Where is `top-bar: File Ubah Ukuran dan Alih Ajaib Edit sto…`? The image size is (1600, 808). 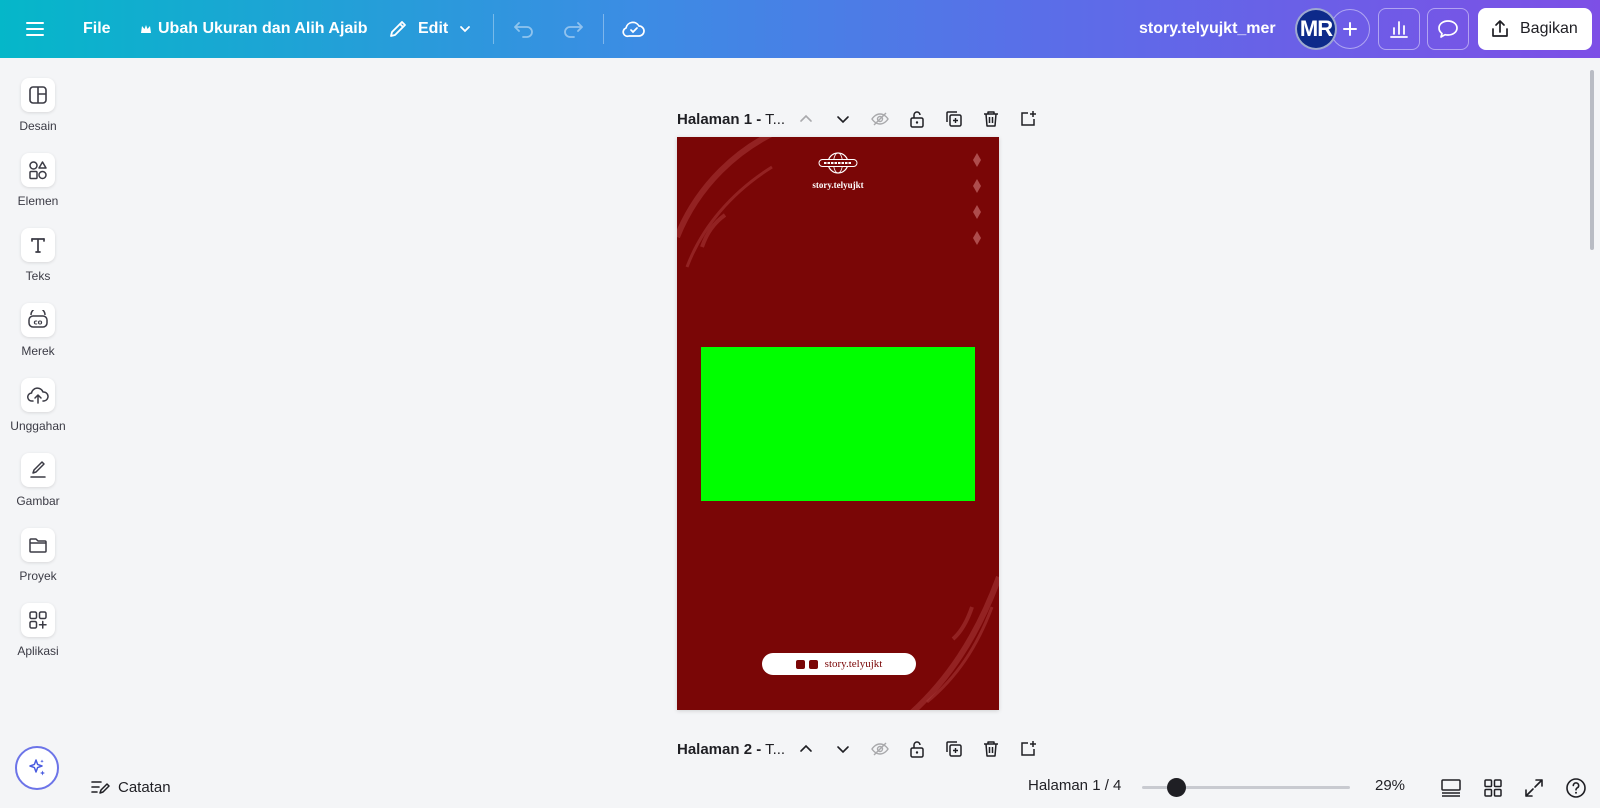 top-bar: File Ubah Ukuran dan Alih Ajaib Edit sto… is located at coordinates (800, 29).